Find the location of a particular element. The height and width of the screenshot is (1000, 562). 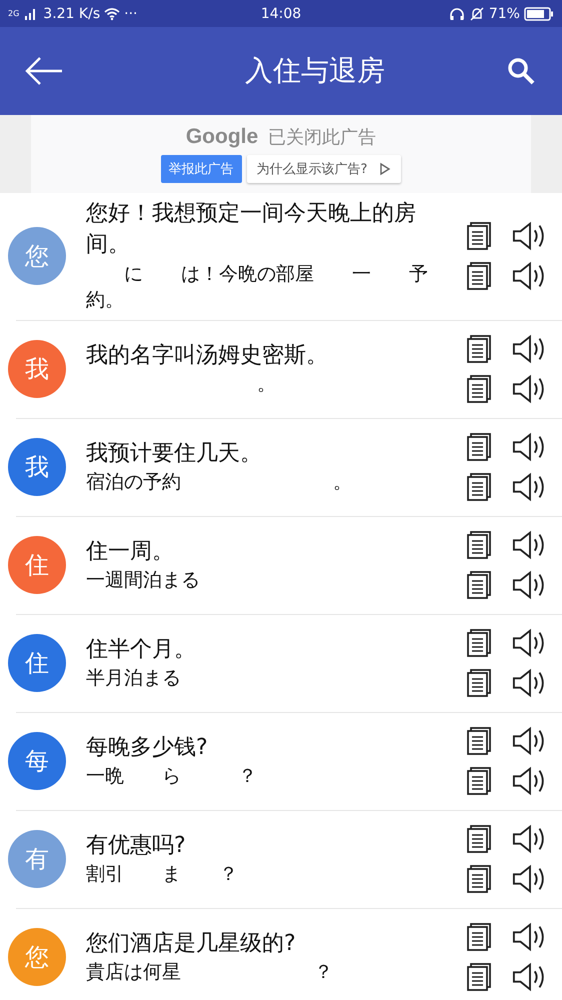

japanese-phrase: 割引 ま ？ is located at coordinates (162, 875).